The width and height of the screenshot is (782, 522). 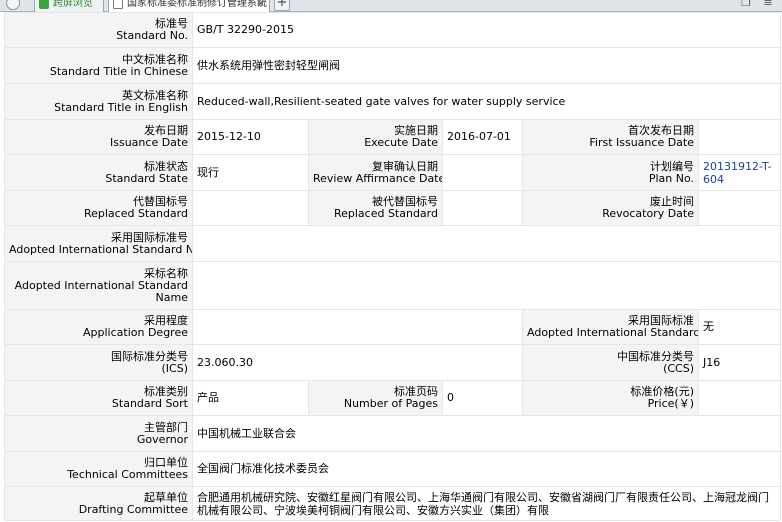 I want to click on close-icon: ×, so click(x=261, y=6).